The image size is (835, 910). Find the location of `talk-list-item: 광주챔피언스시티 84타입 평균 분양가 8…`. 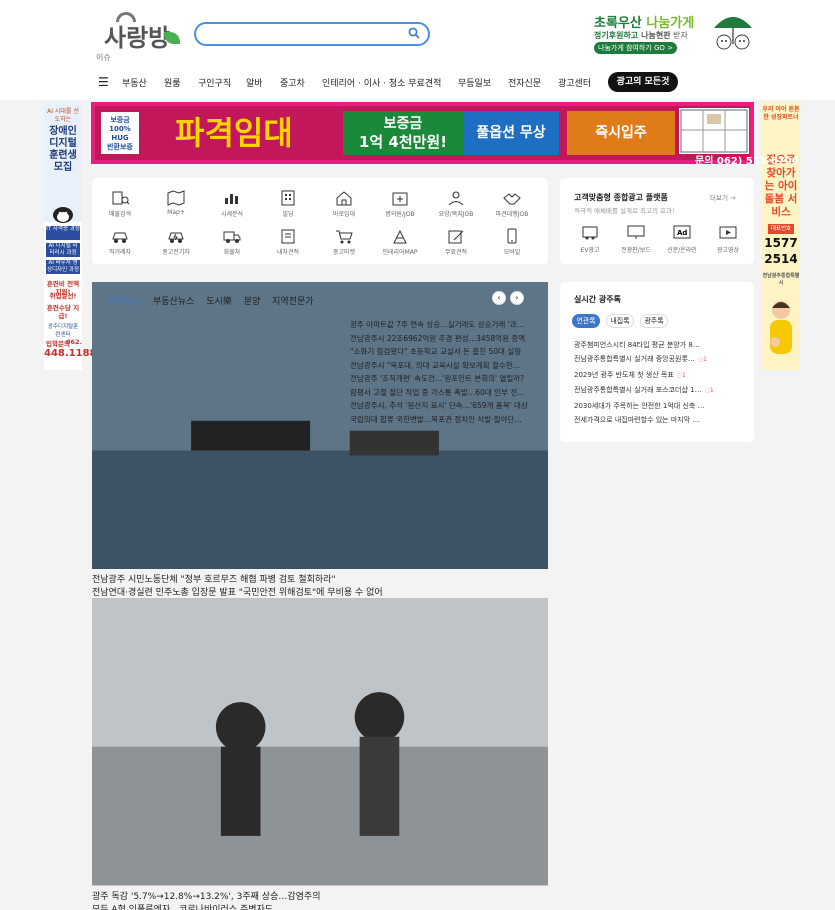

talk-list-item: 광주챔피언스시티 84타입 평균 분양가 8… is located at coordinates (644, 345).